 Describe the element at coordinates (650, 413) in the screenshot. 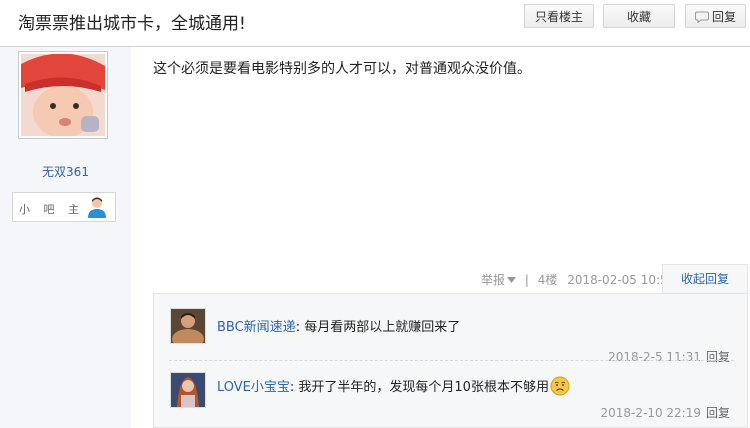

I see `reply-time: 2018-2-10 22:19` at that location.